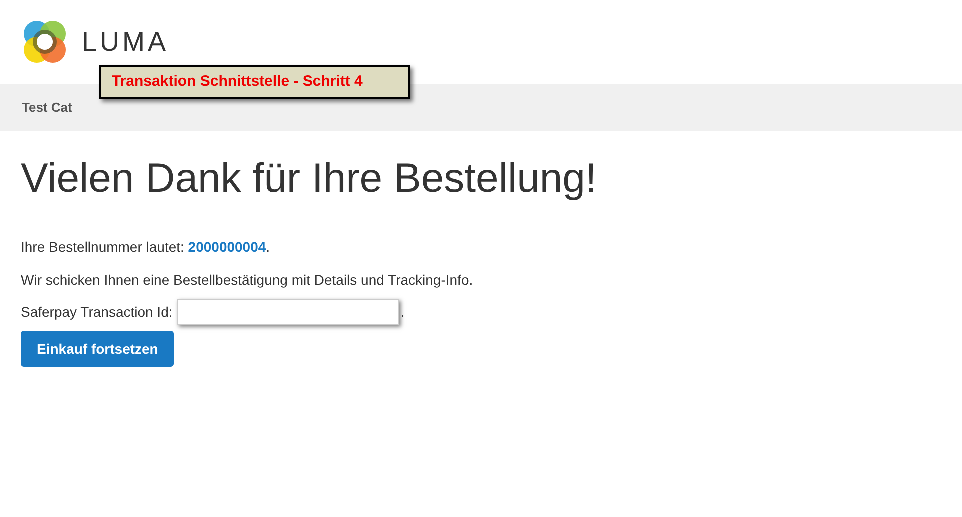 The height and width of the screenshot is (517, 962). Describe the element at coordinates (126, 42) in the screenshot. I see `logo-text: LUMA` at that location.